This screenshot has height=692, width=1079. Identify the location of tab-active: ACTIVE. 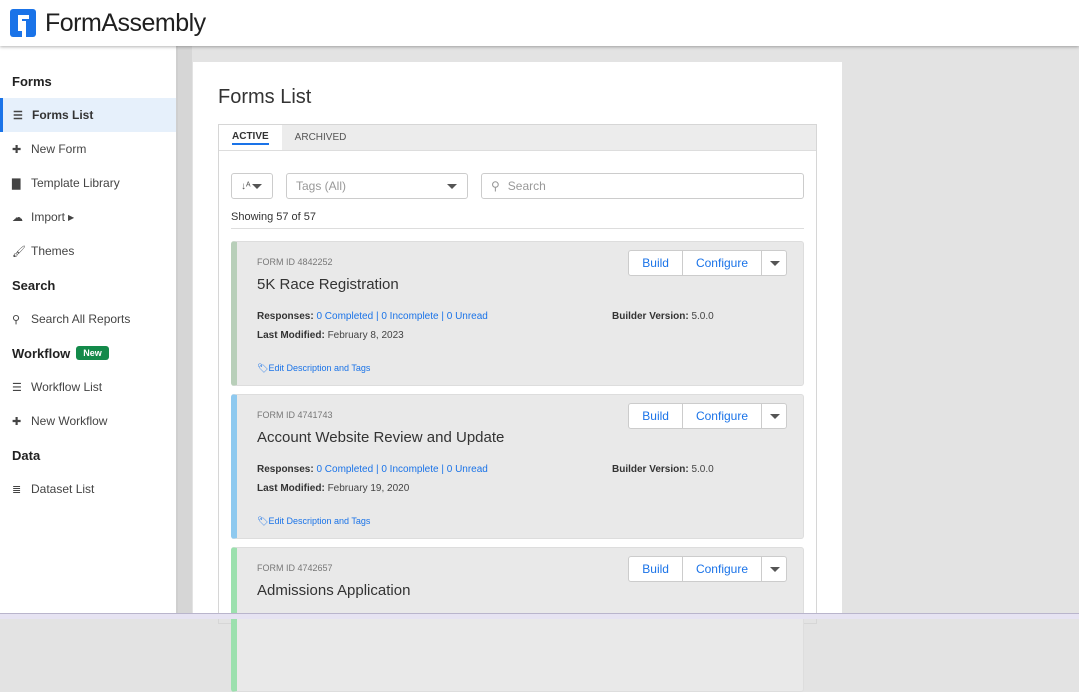
(250, 137).